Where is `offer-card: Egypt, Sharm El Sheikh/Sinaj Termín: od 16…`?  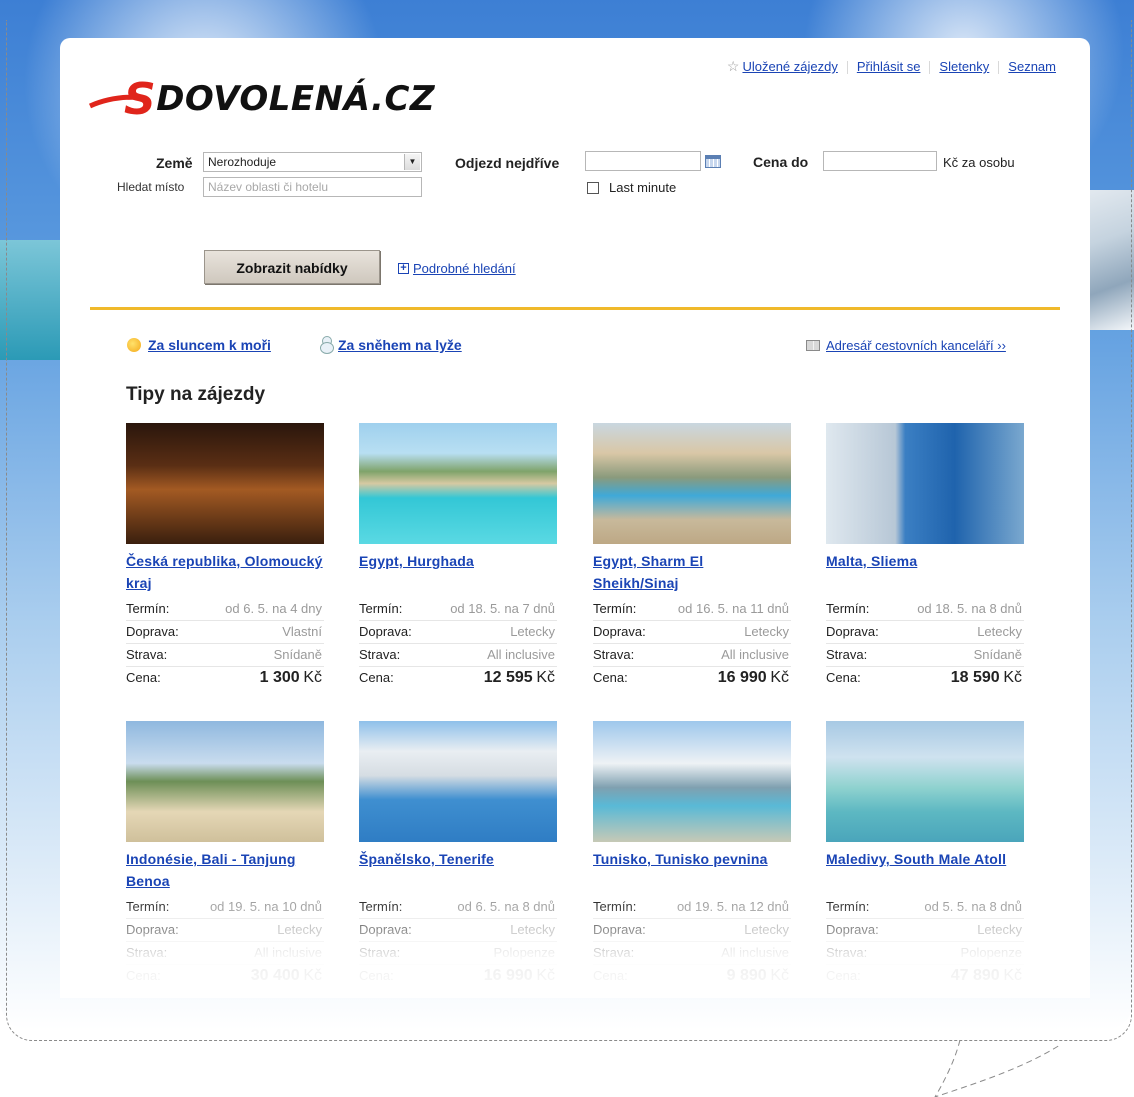
offer-card: Egypt, Sharm El Sheikh/Sinaj Termín: od 16… is located at coordinates (692, 556).